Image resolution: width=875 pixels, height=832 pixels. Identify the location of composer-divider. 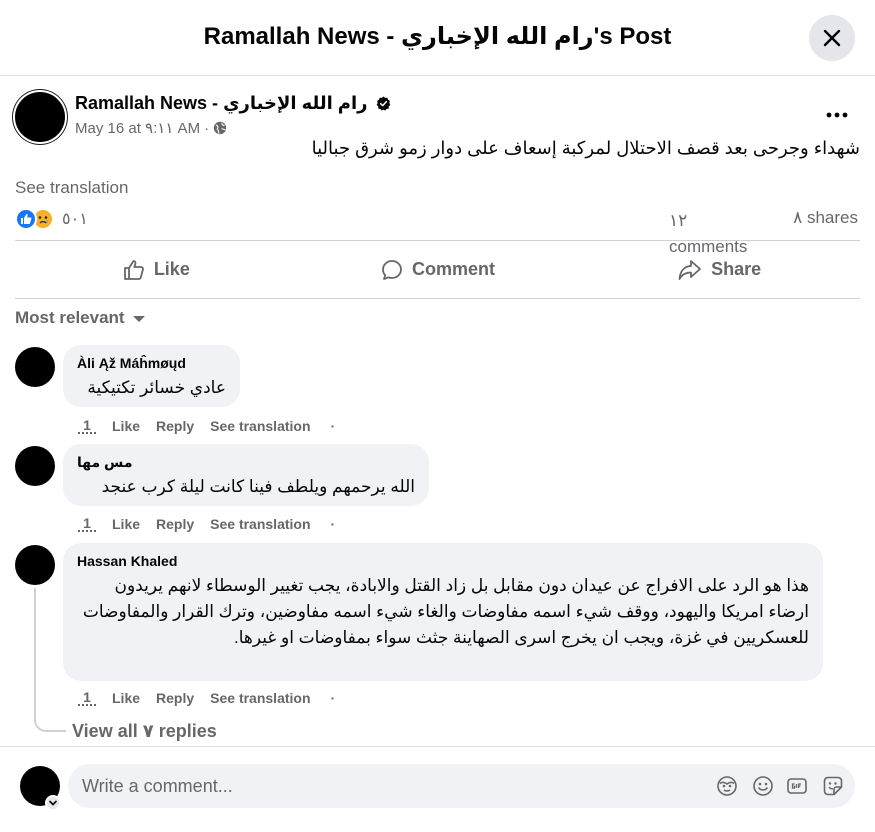
(437, 746).